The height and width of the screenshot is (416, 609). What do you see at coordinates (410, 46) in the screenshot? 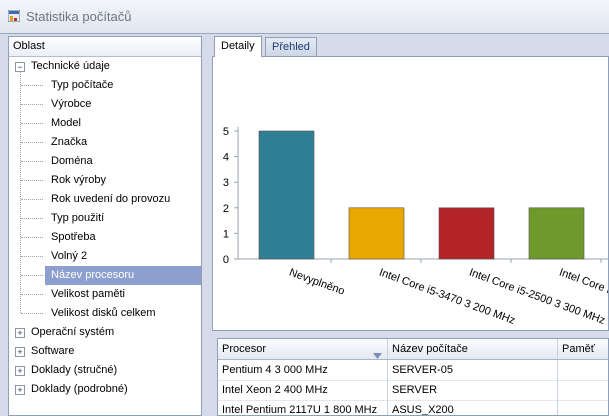
I see `tab-strip: Detaily Přehled` at bounding box center [410, 46].